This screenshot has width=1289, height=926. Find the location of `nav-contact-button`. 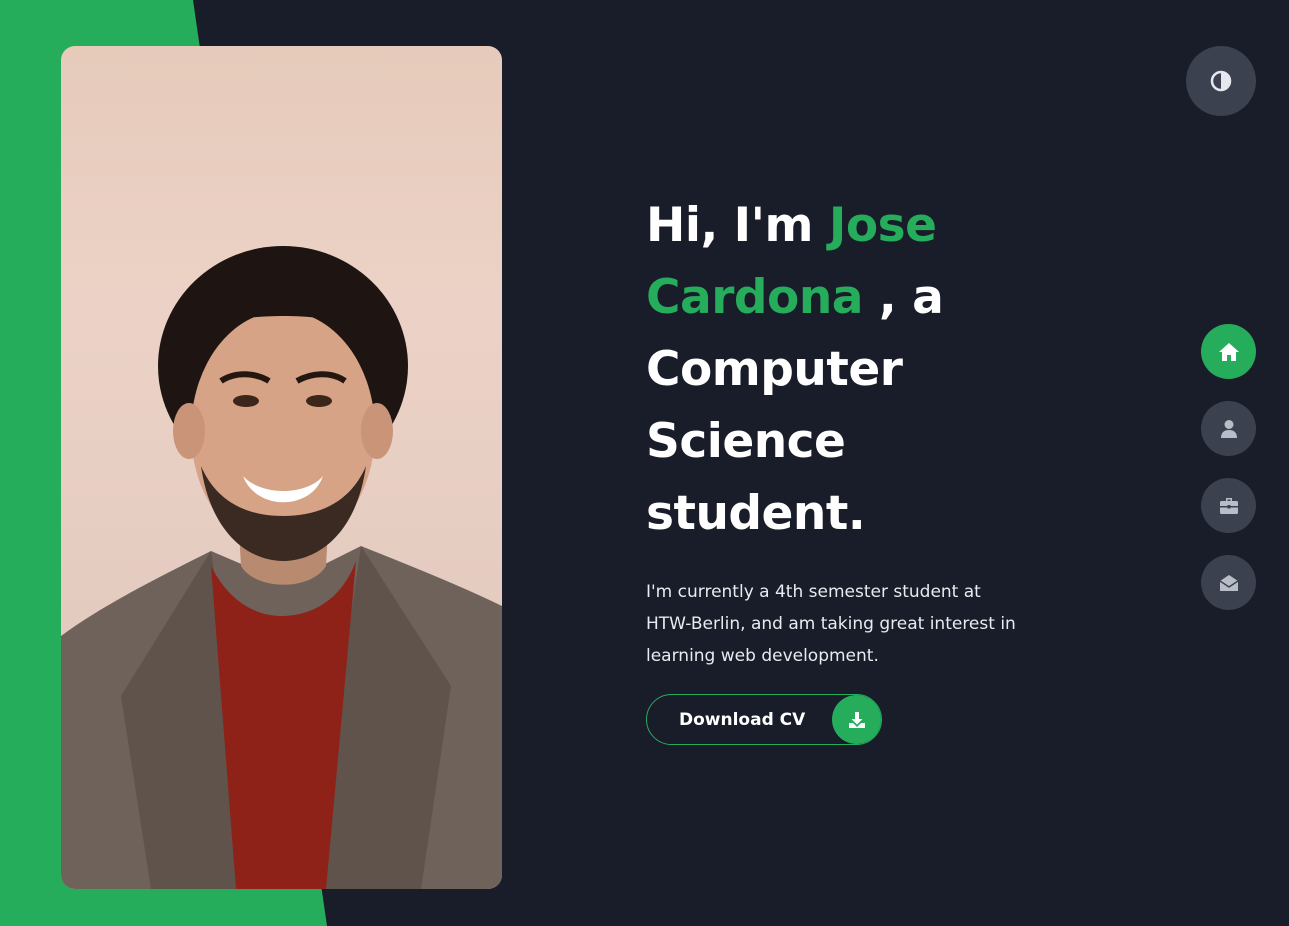

nav-contact-button is located at coordinates (1228, 582).